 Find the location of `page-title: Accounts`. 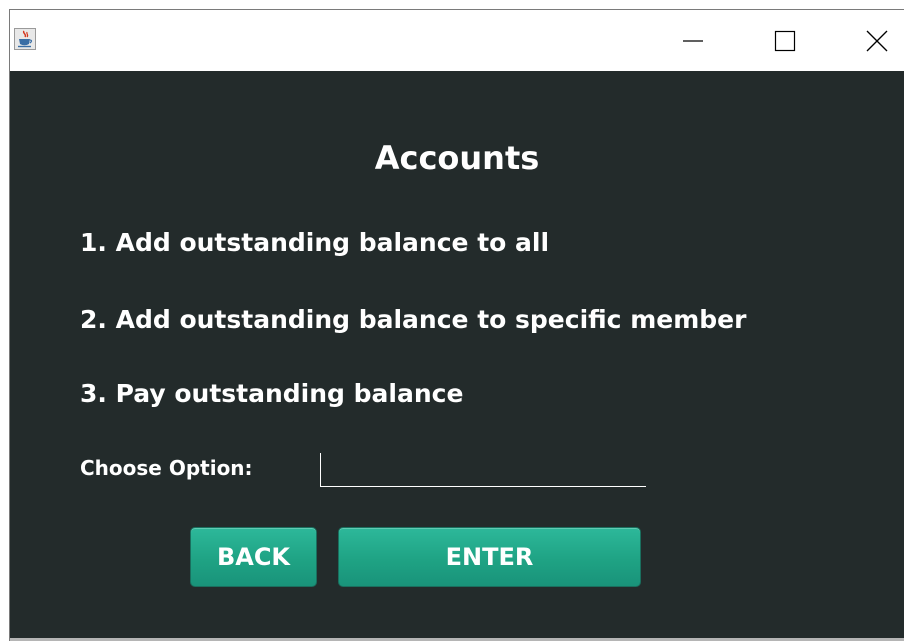

page-title: Accounts is located at coordinates (457, 158).